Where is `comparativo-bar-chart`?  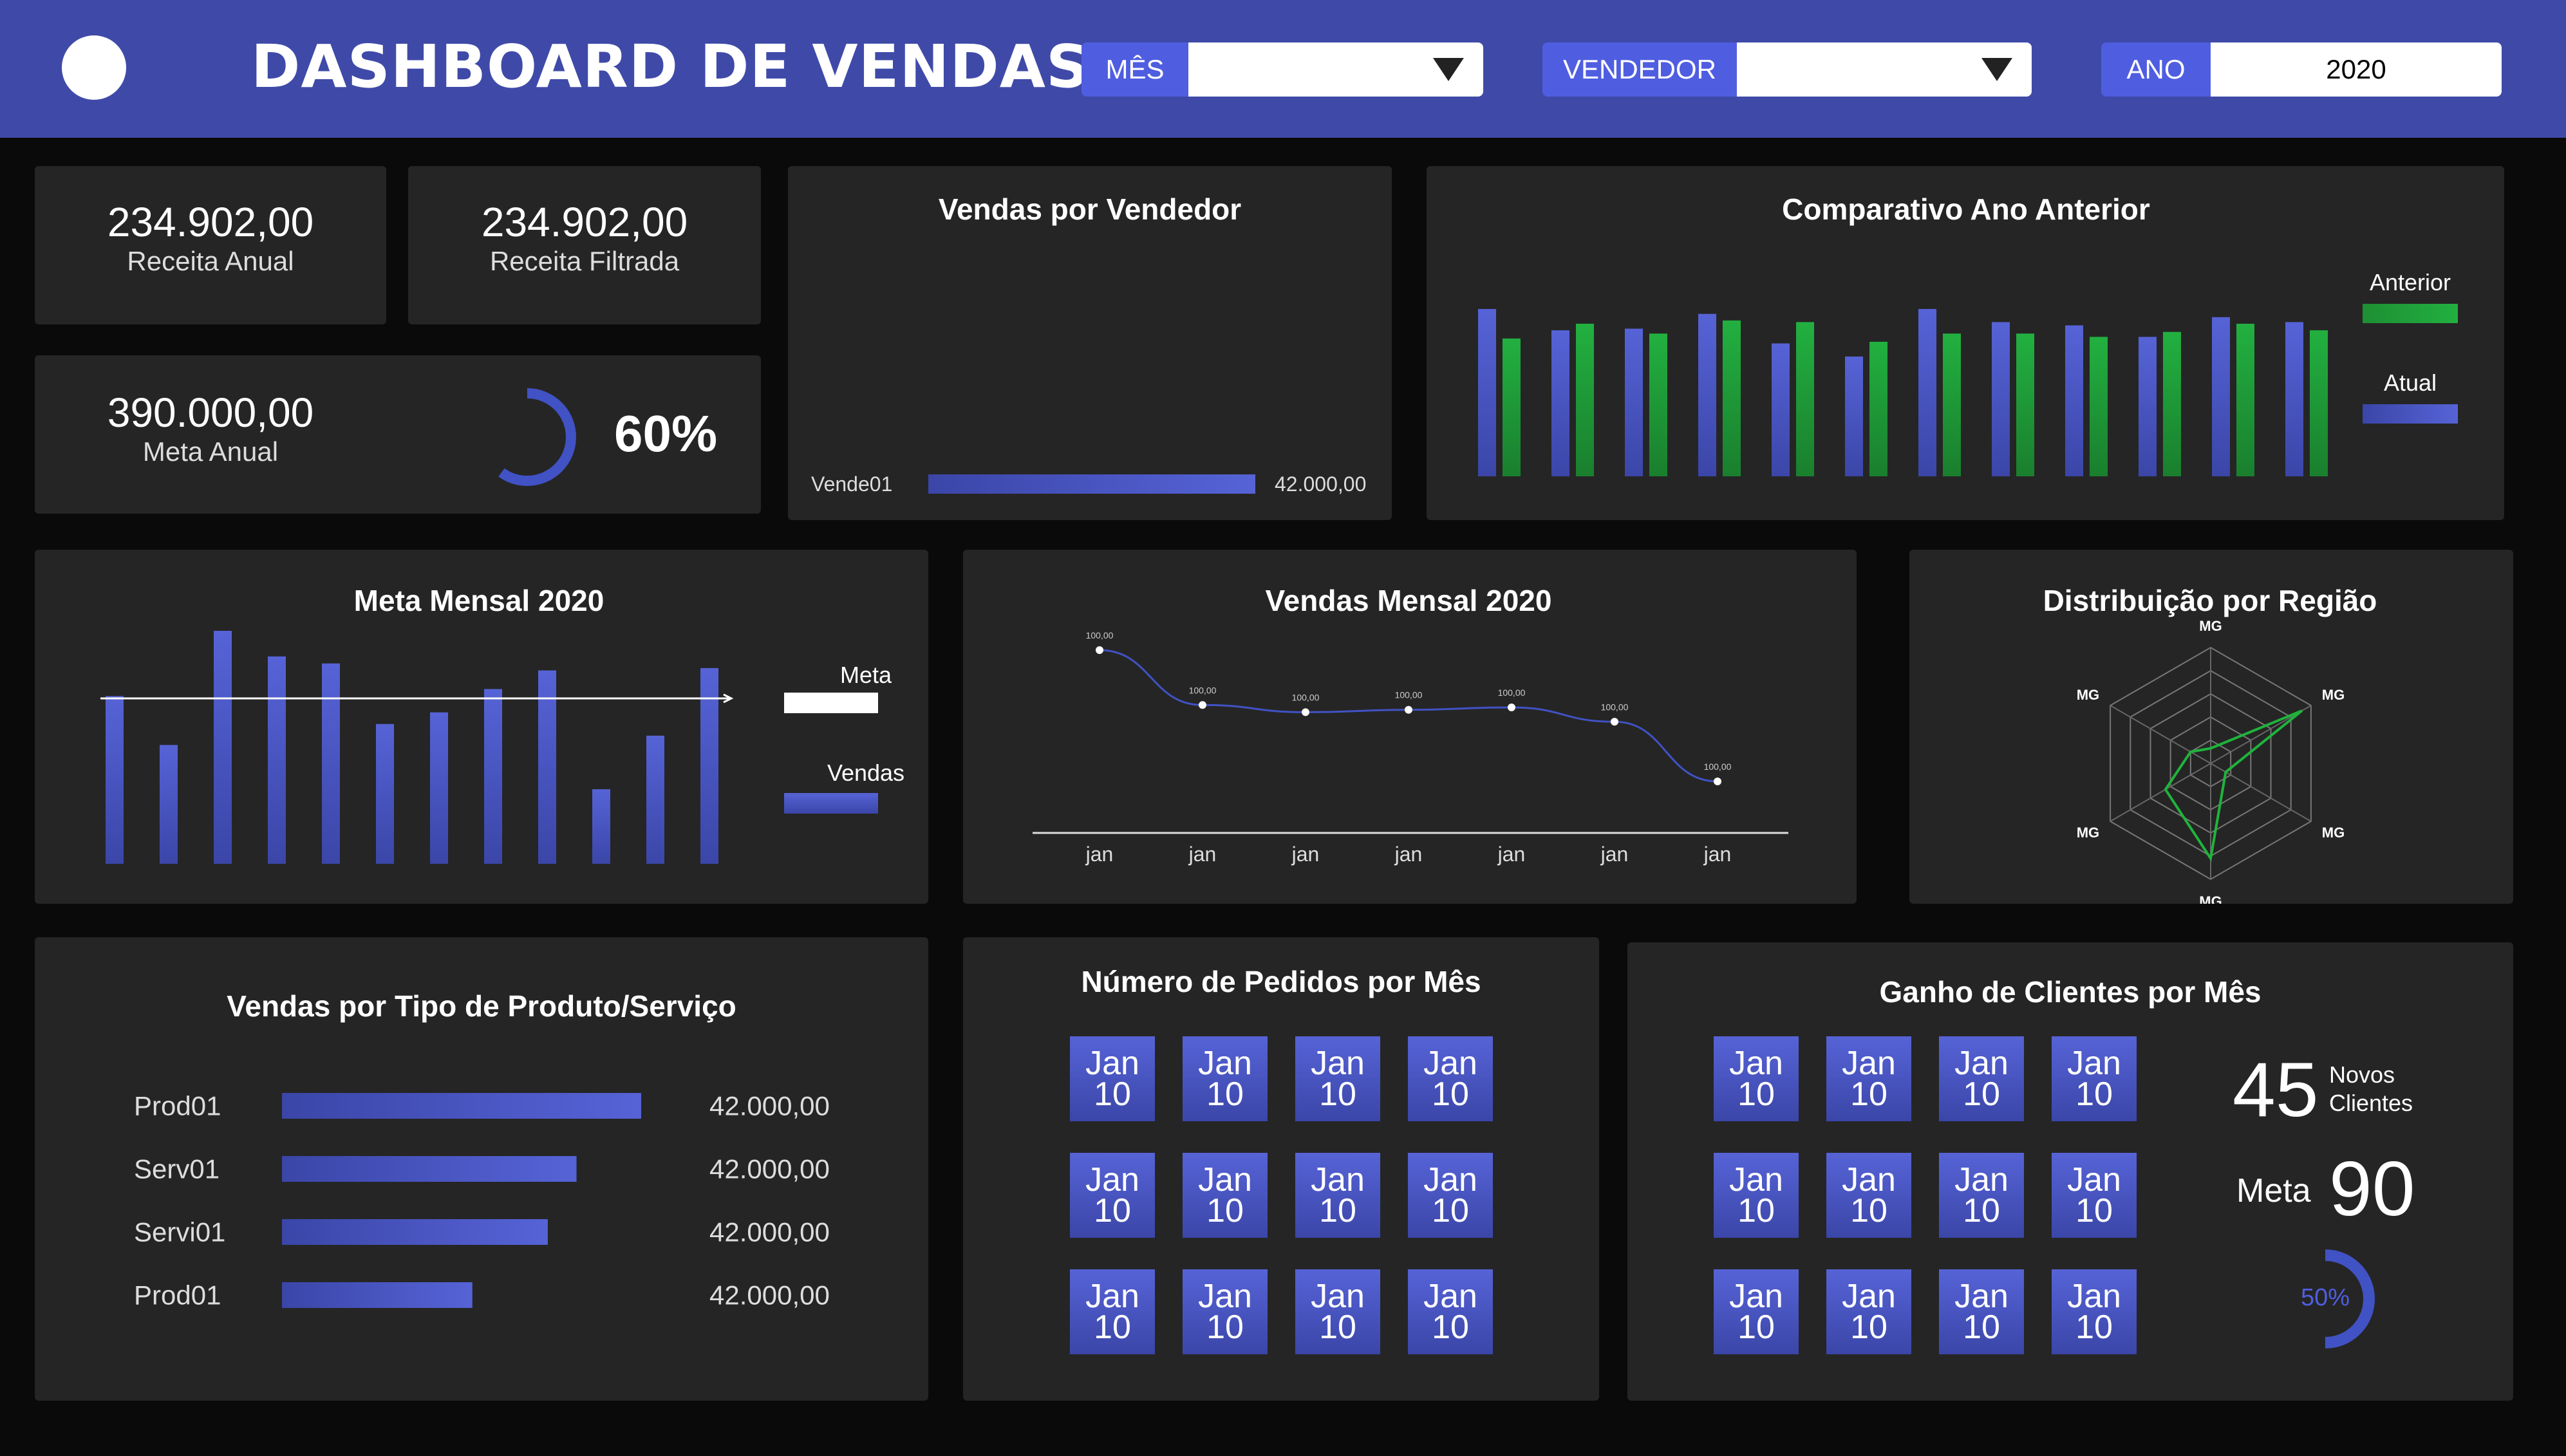 comparativo-bar-chart is located at coordinates (1903, 393).